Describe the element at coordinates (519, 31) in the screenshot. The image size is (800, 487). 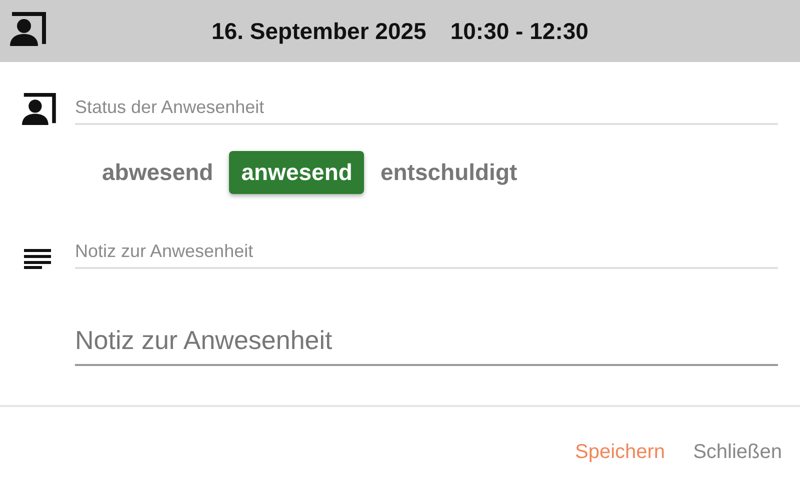
I see `time-range: 10:30 - 12:30` at that location.